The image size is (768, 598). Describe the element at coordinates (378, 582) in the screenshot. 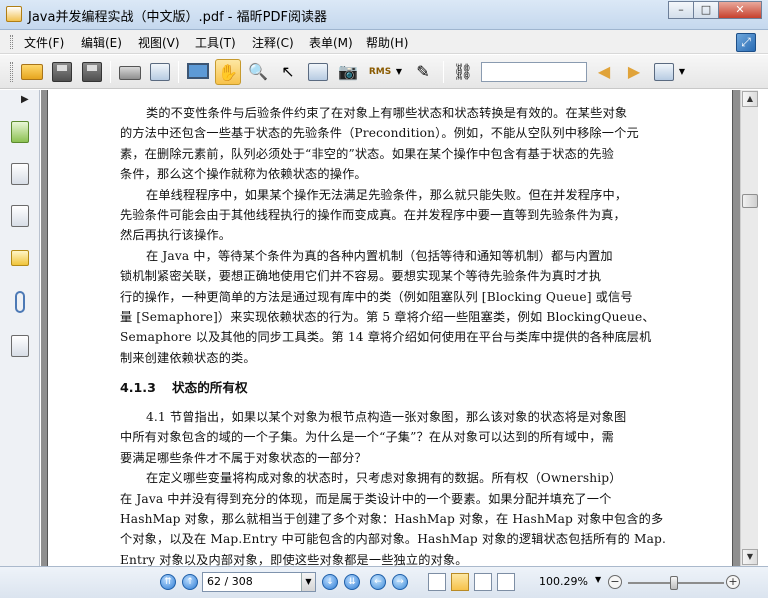

I see `go-back-icon: ←` at that location.